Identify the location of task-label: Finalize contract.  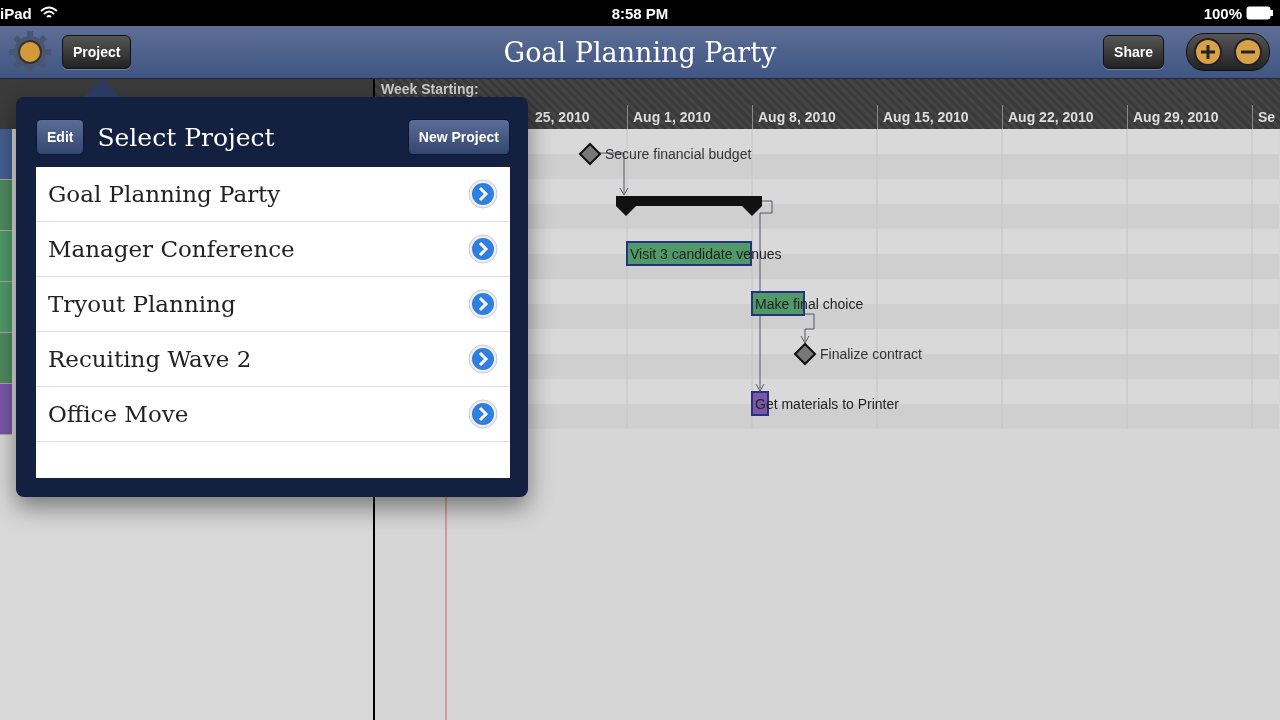
(871, 354).